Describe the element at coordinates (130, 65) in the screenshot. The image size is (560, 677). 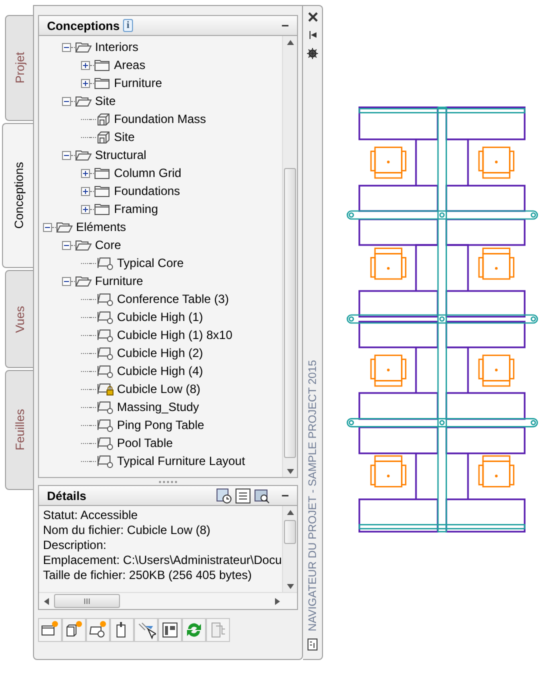
I see `tree-item: Areas` at that location.